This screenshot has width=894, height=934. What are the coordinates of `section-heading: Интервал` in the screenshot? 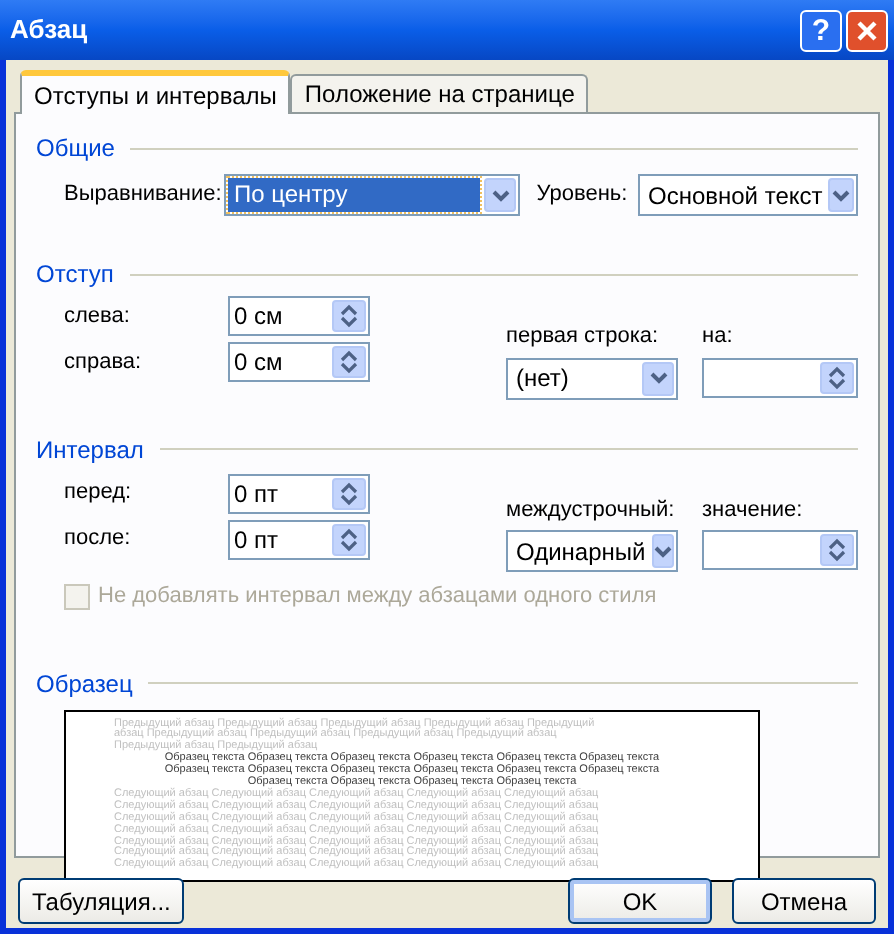 It's located at (90, 450).